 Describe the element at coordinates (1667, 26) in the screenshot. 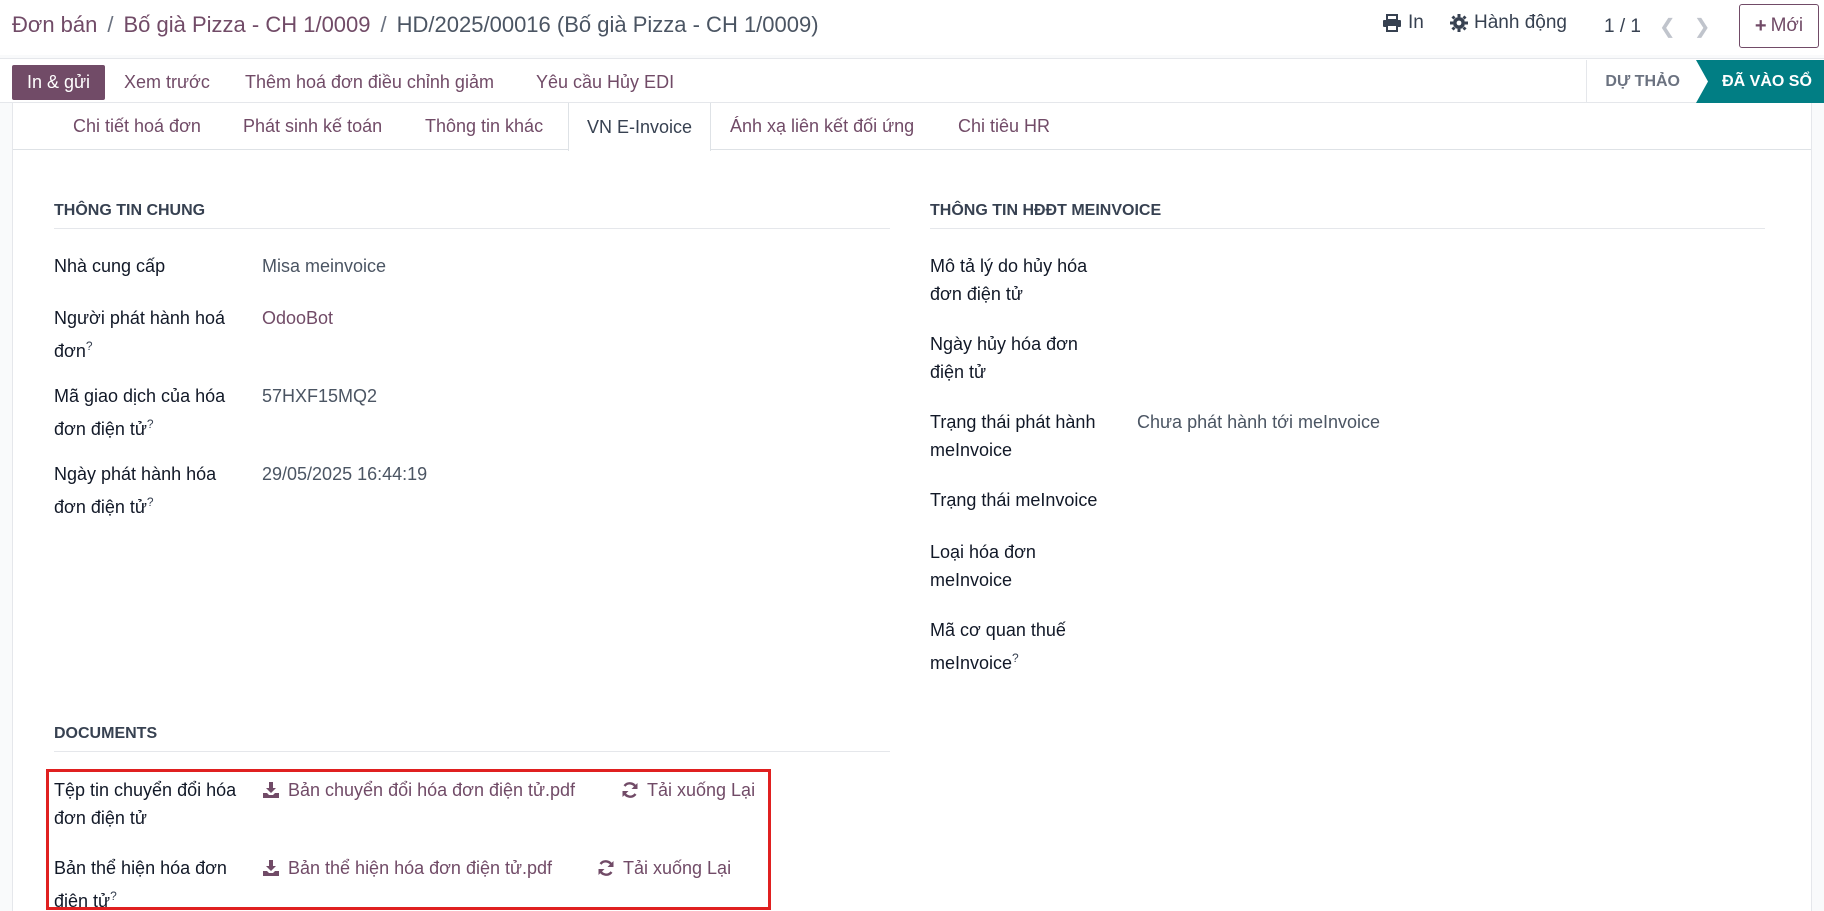

I see `chevron-left-icon: ❮` at that location.